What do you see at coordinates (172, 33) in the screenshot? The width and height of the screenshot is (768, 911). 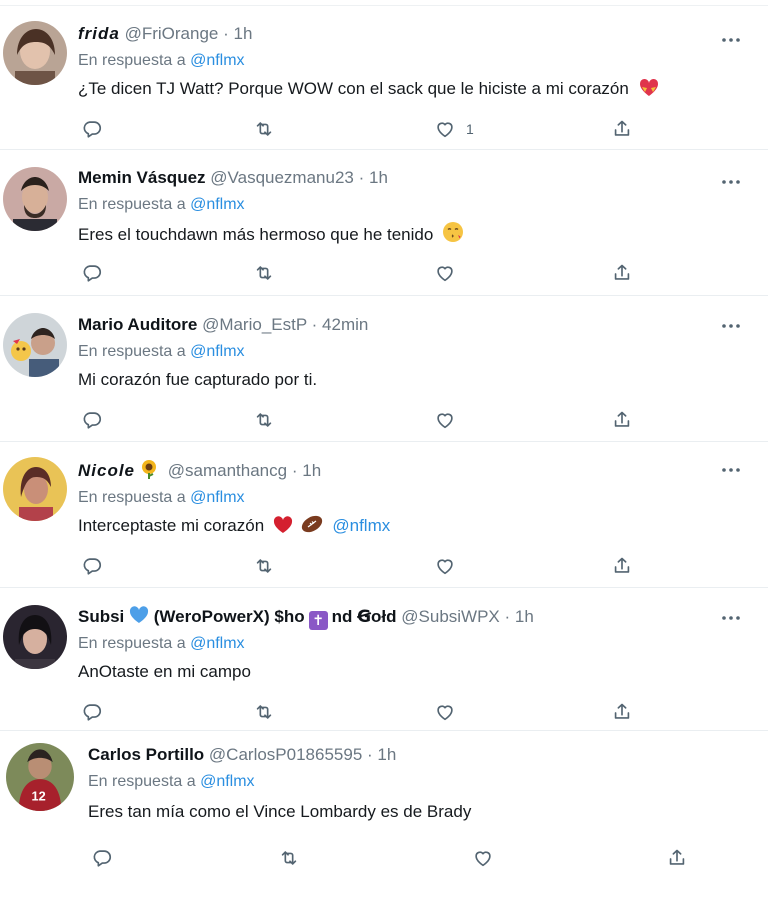 I see `user-handle: @FriOrange` at bounding box center [172, 33].